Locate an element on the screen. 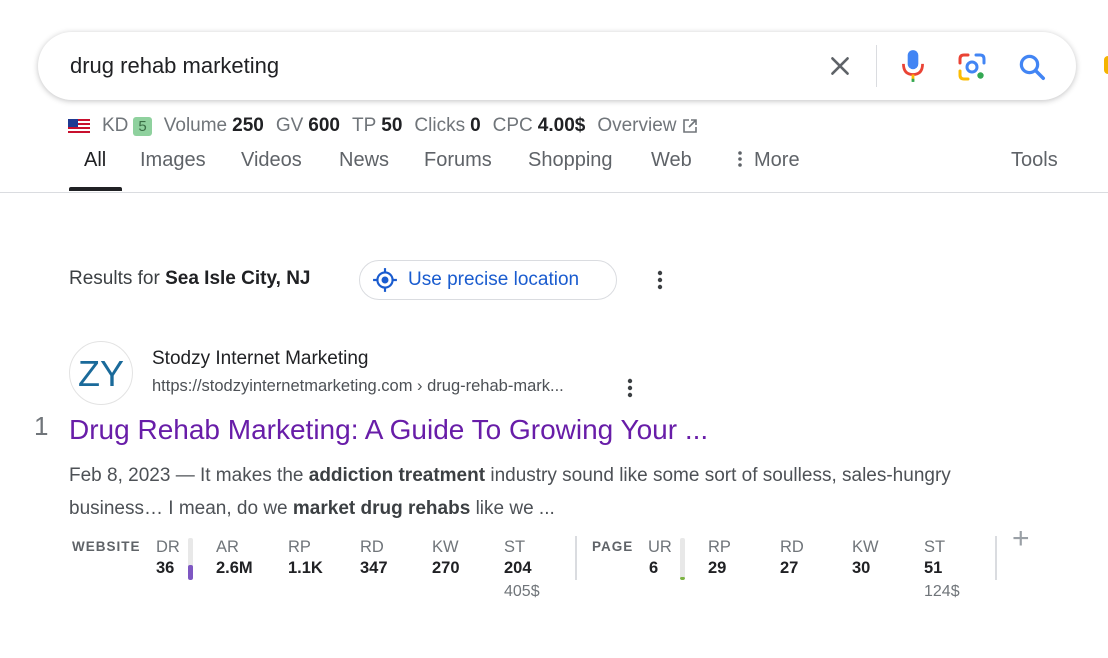  tab-shopping: Shopping is located at coordinates (570, 160).